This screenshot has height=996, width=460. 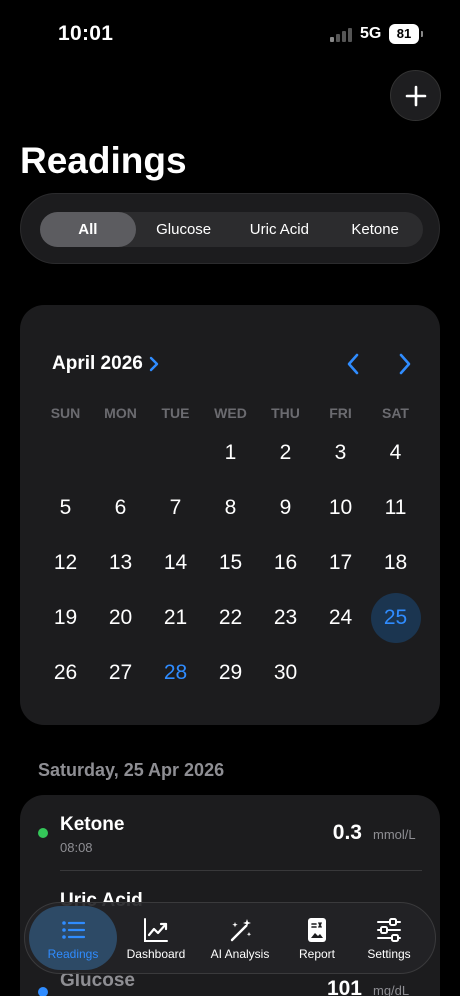 I want to click on calendar-day: 1, so click(x=230, y=452).